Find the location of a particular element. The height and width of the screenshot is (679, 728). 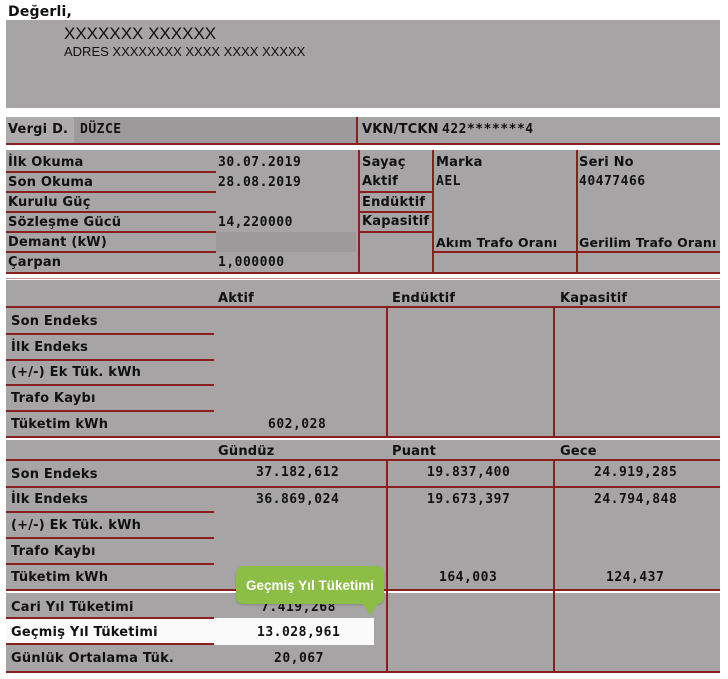

meter-akim-trafo: Akım Trafo Oranı is located at coordinates (497, 242).